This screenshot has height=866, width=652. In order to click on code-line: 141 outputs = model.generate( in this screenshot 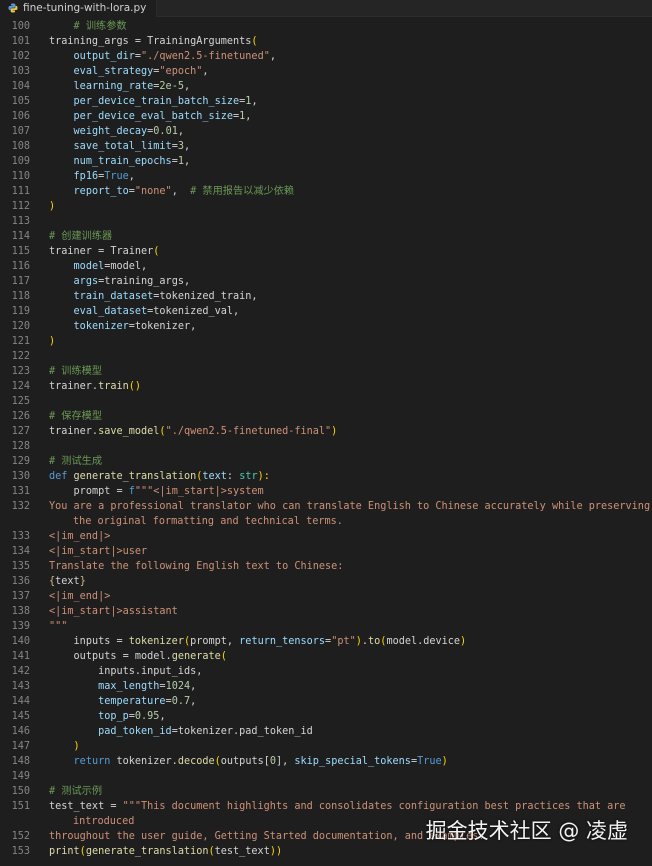, I will do `click(326, 656)`.